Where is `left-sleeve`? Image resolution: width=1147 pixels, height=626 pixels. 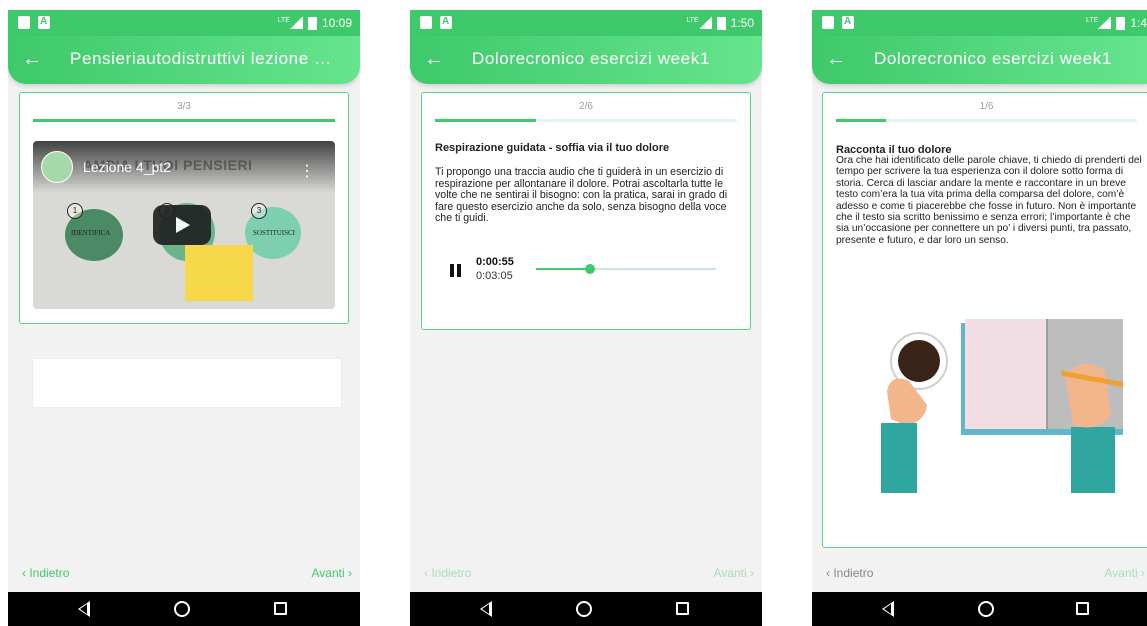
left-sleeve is located at coordinates (899, 458).